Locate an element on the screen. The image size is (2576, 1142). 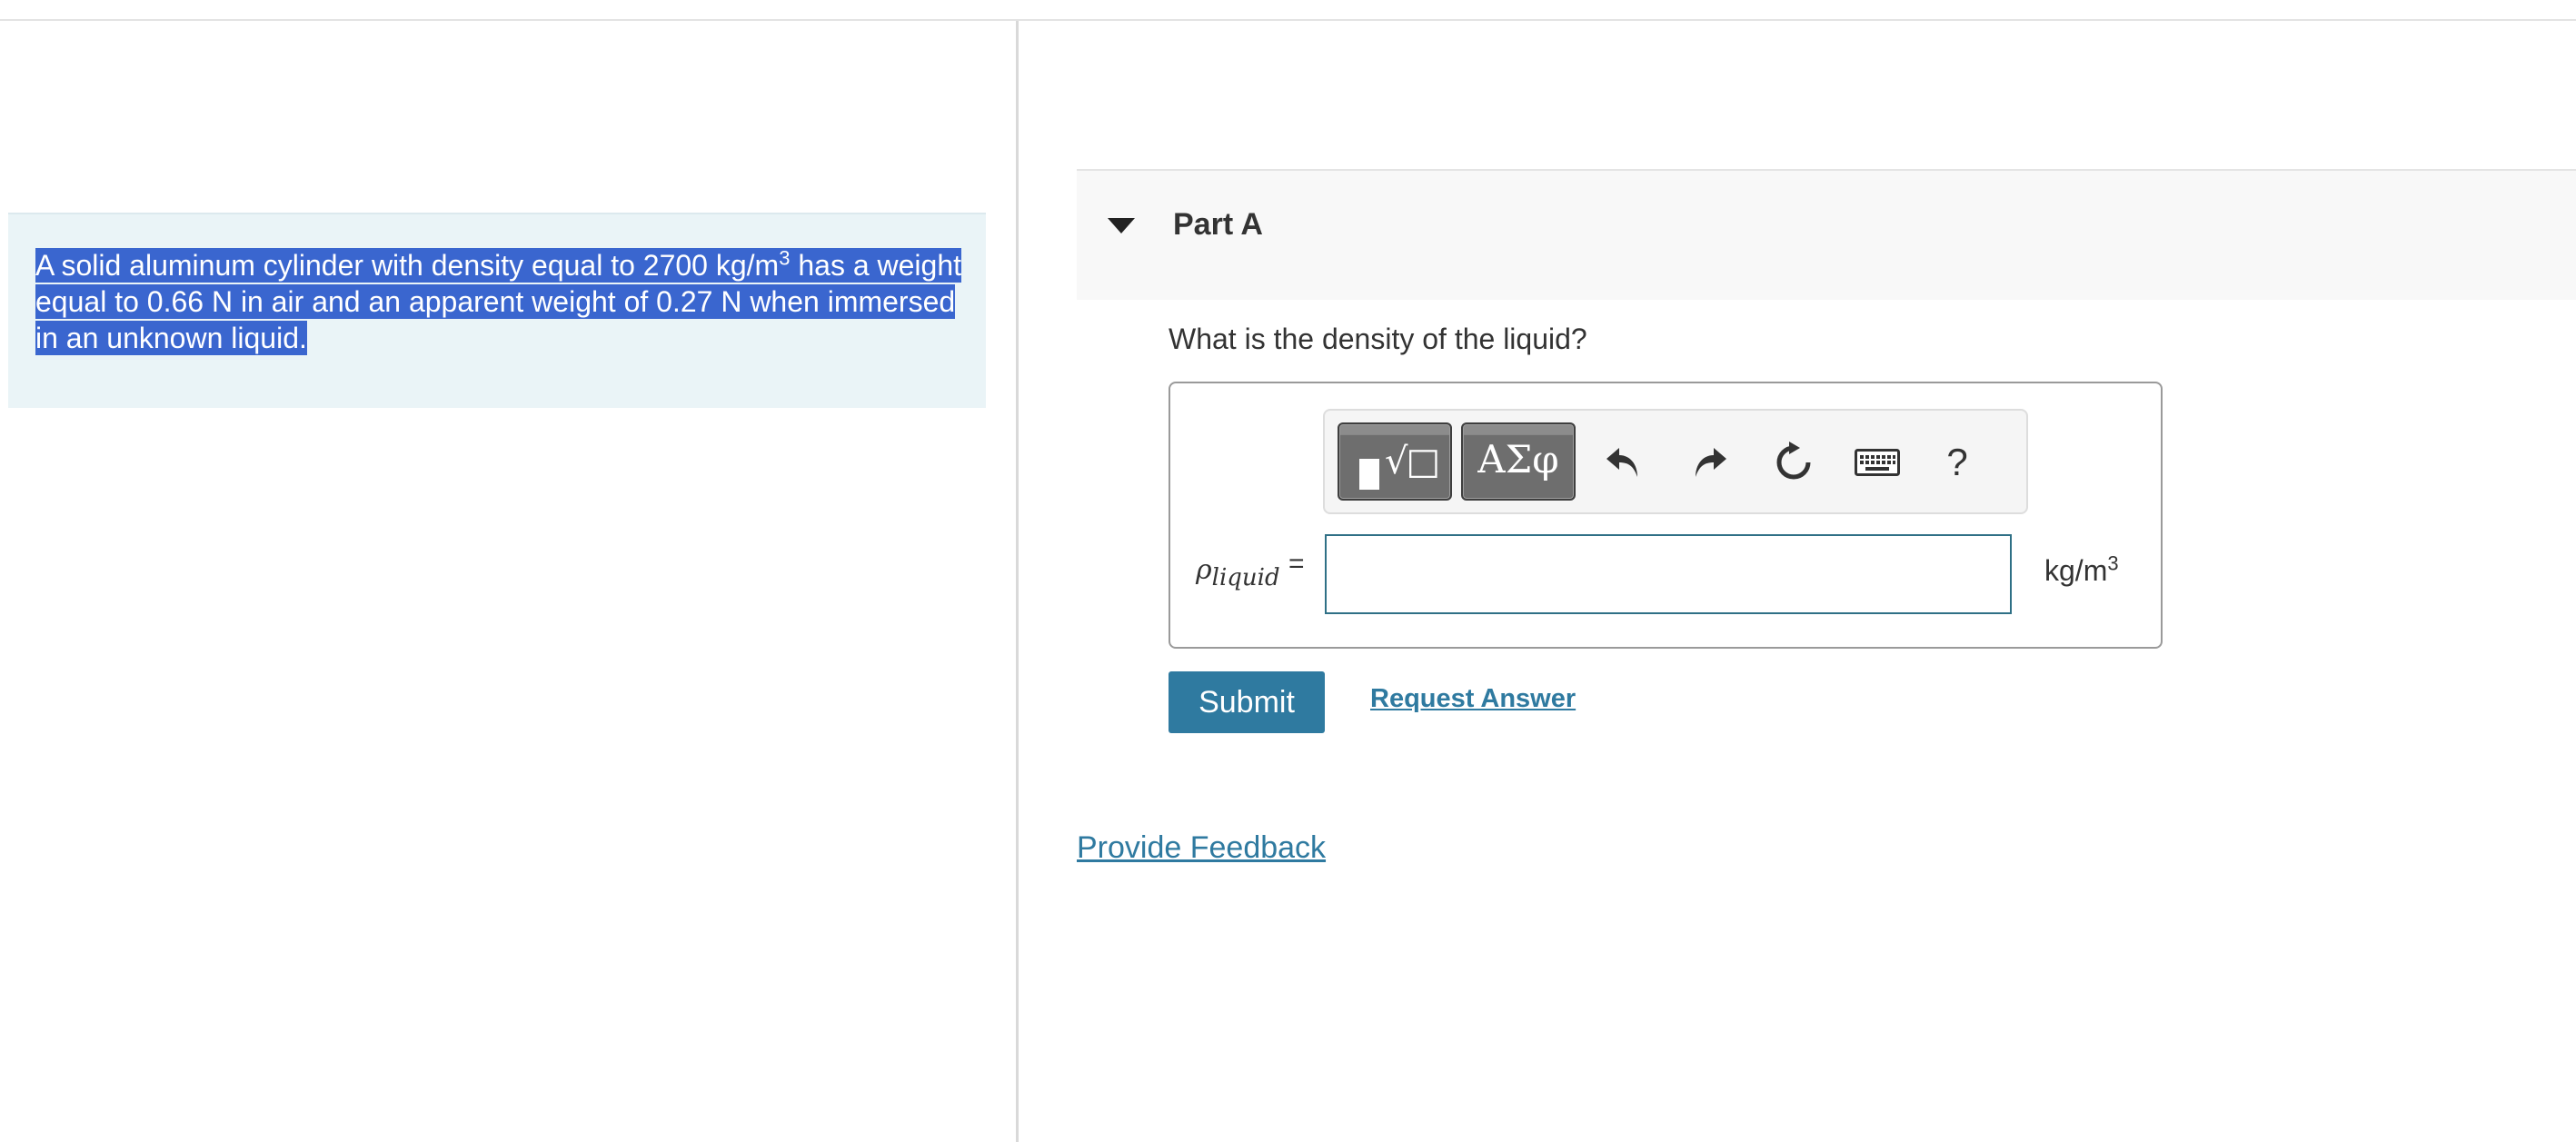
answer-area: √□ ΑΣφ ? ρliquid = kg/m3 is located at coordinates (1666, 515).